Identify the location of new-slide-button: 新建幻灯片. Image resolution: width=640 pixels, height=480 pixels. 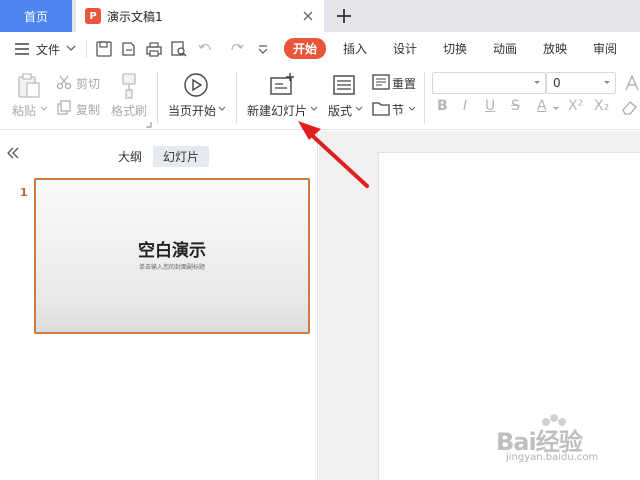
(277, 110).